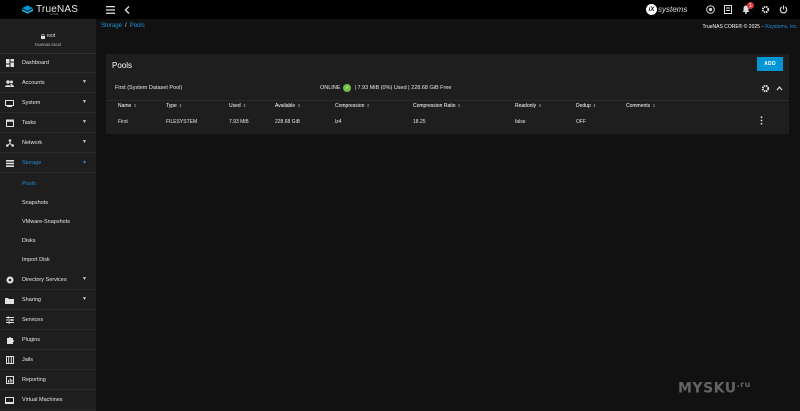 This screenshot has width=800, height=411. Describe the element at coordinates (123, 122) in the screenshot. I see `cell-name: First` at that location.